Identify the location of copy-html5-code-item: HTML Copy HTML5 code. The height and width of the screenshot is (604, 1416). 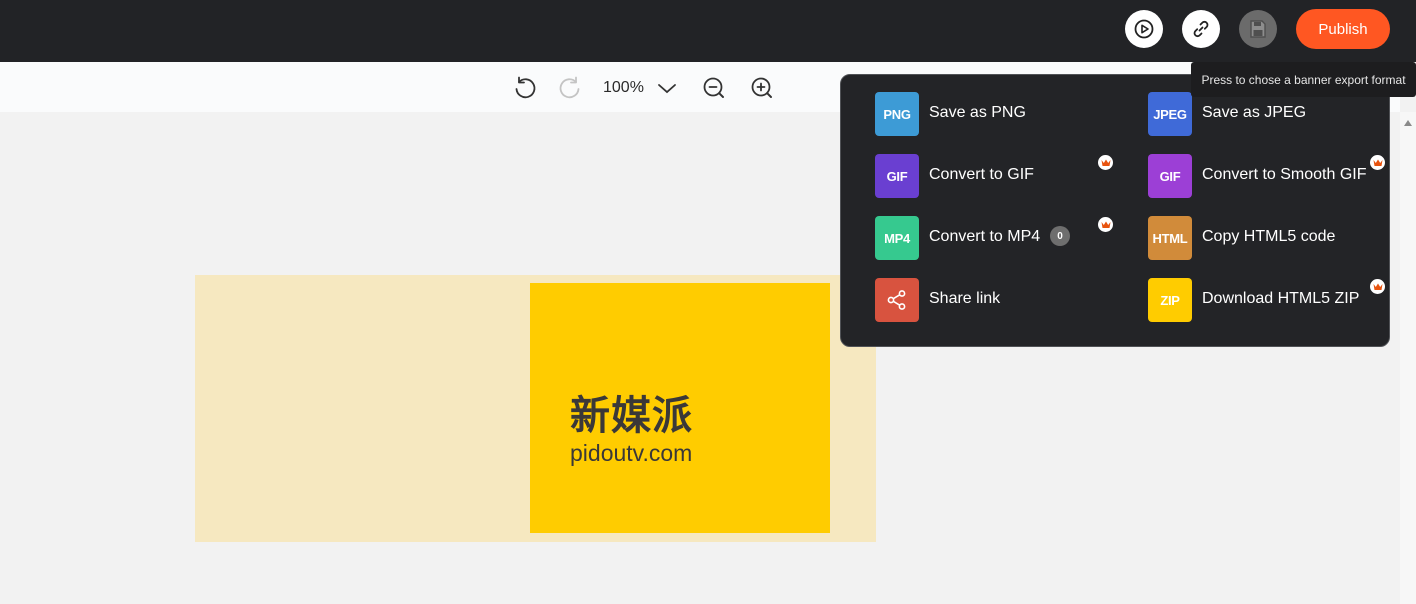
(1273, 238).